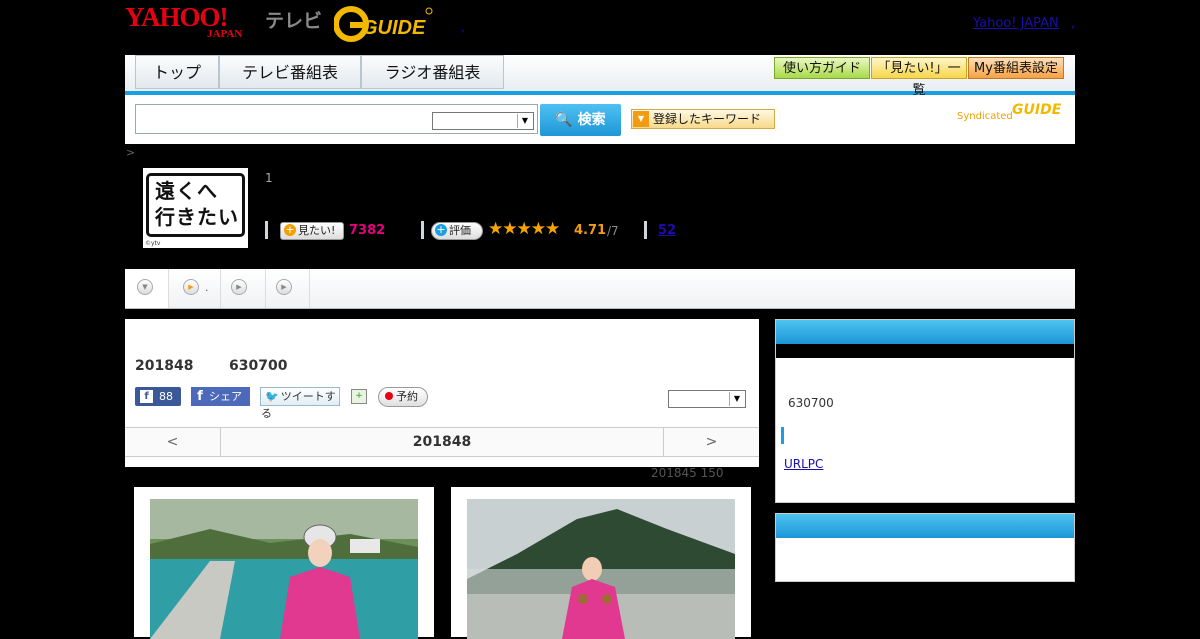  Describe the element at coordinates (600, 289) in the screenshot. I see `program-tab-strip: ▼ ▶ . ▶ ▶` at that location.